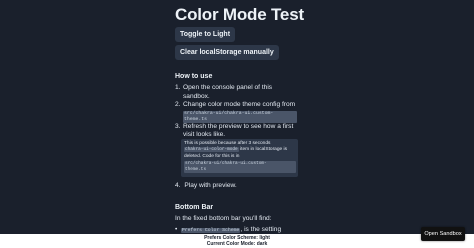 Image resolution: width=474 pixels, height=248 pixels. What do you see at coordinates (227, 52) in the screenshot?
I see `clear-localstorage-button: Clear localStorage manually` at bounding box center [227, 52].